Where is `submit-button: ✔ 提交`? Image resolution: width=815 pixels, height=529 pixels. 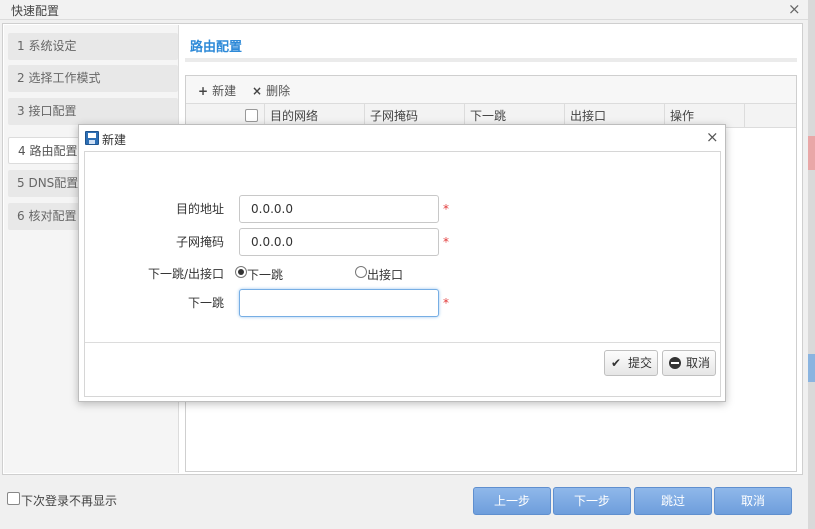
submit-button: ✔ 提交 is located at coordinates (631, 363).